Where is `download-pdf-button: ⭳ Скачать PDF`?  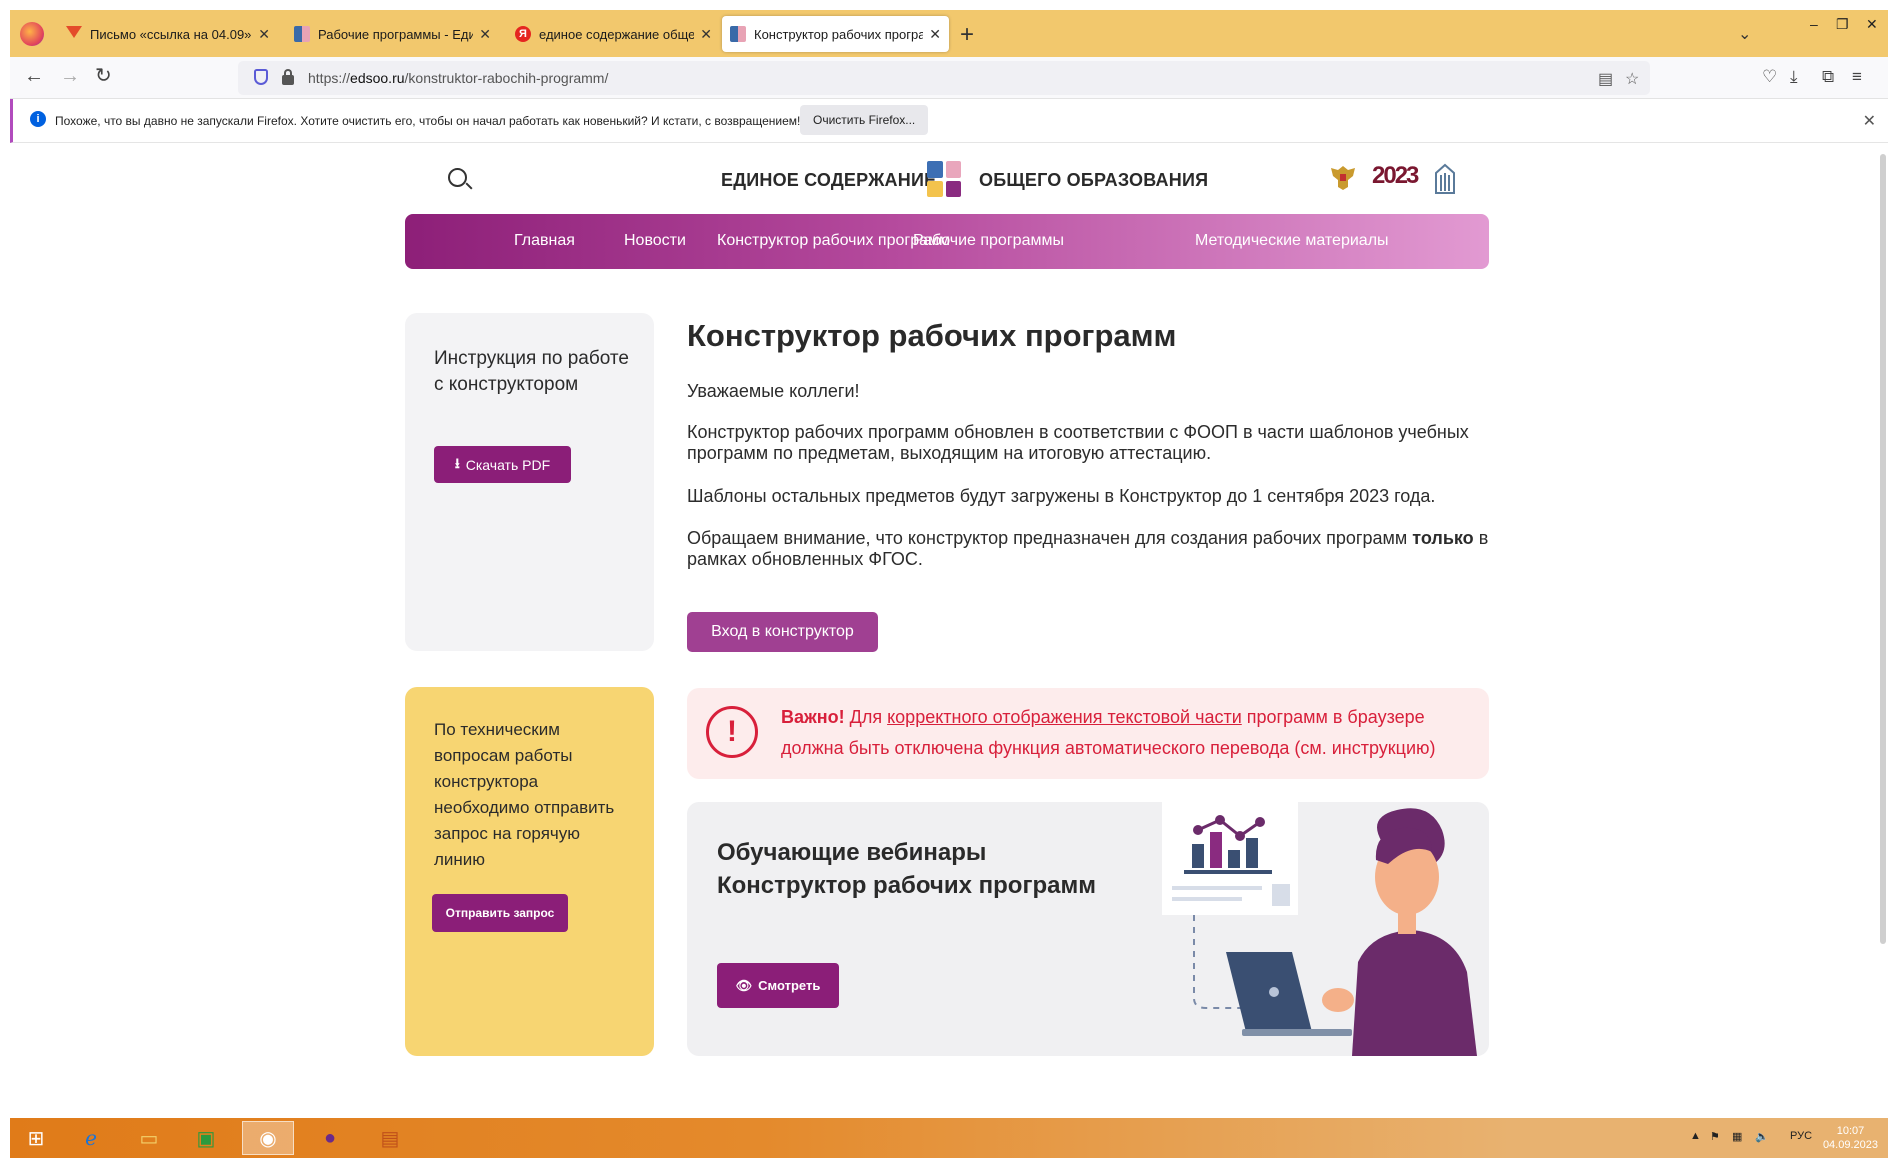 download-pdf-button: ⭳ Скачать PDF is located at coordinates (502, 464).